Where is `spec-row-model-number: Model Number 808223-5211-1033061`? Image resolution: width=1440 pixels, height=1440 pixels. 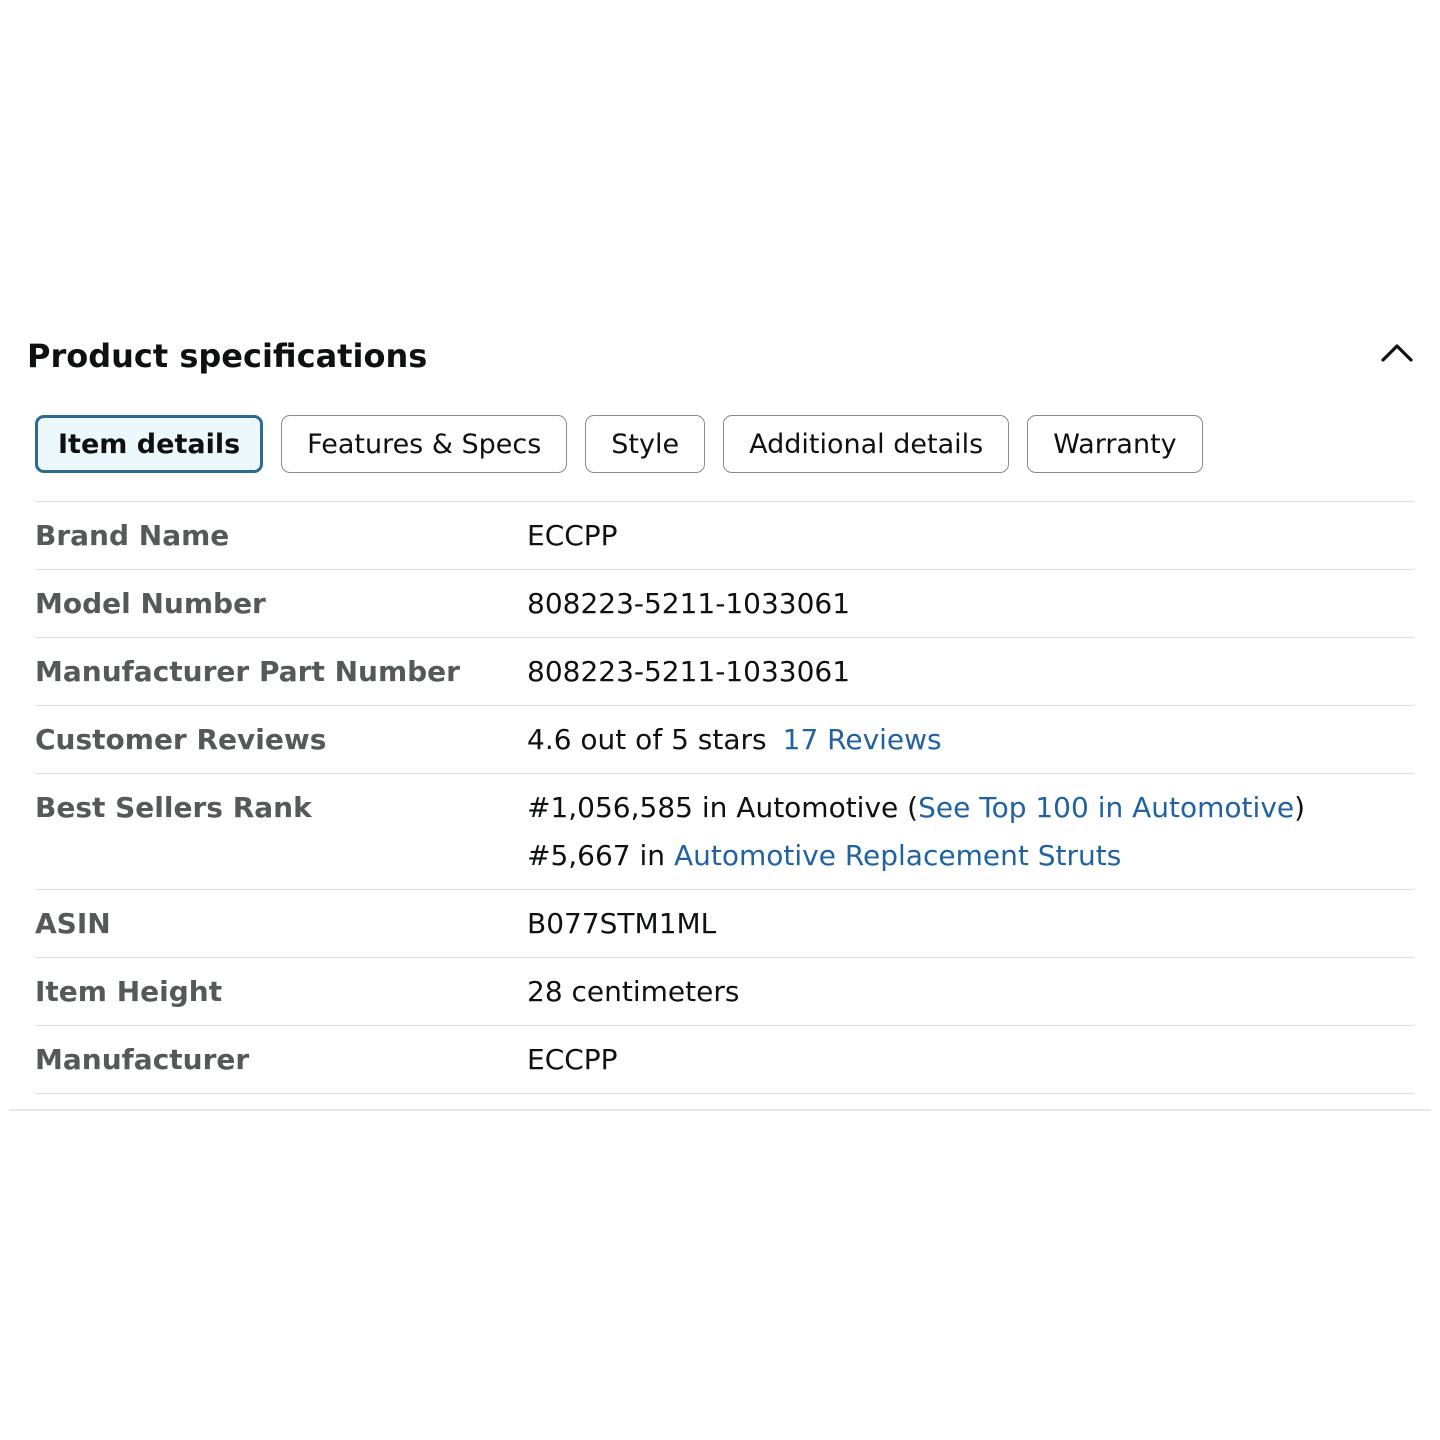 spec-row-model-number: Model Number 808223-5211-1033061 is located at coordinates (724, 604).